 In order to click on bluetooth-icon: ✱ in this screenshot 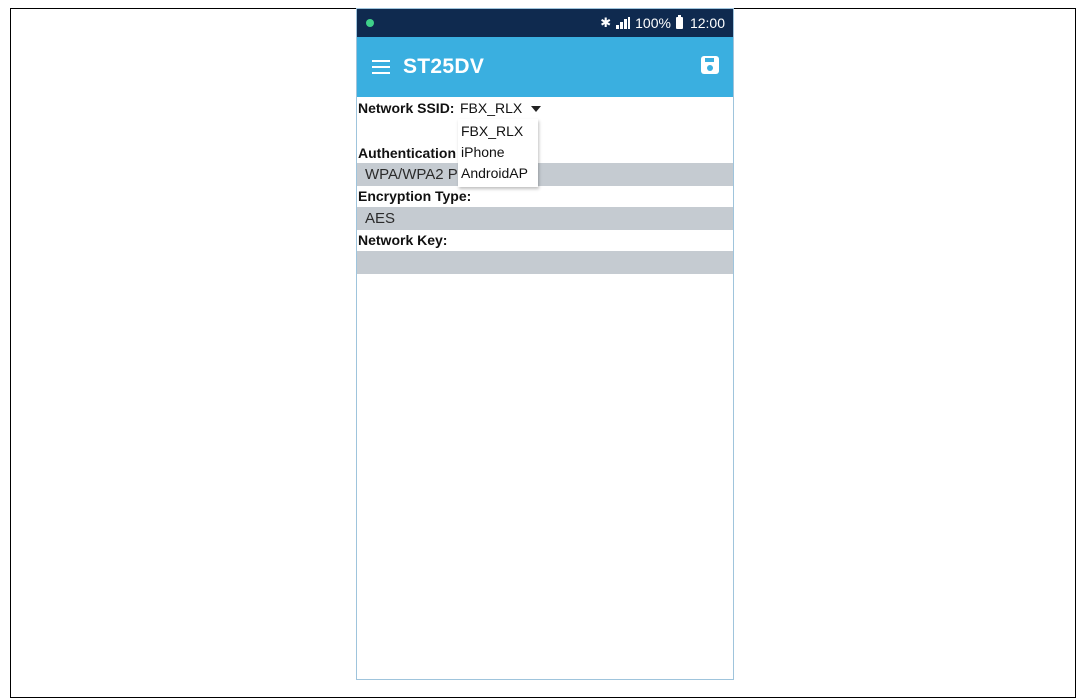, I will do `click(606, 22)`.